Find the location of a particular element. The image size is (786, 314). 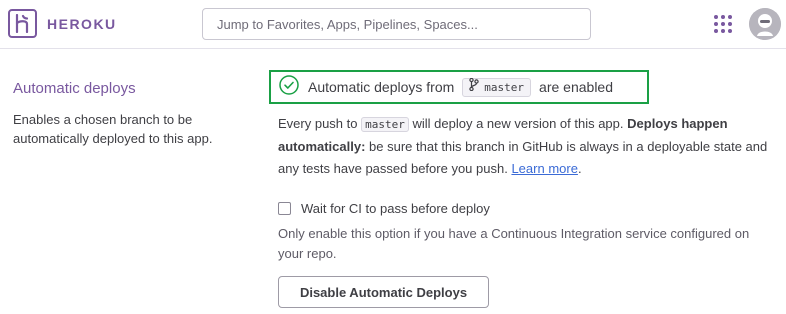

branch-pill: master is located at coordinates (497, 87).